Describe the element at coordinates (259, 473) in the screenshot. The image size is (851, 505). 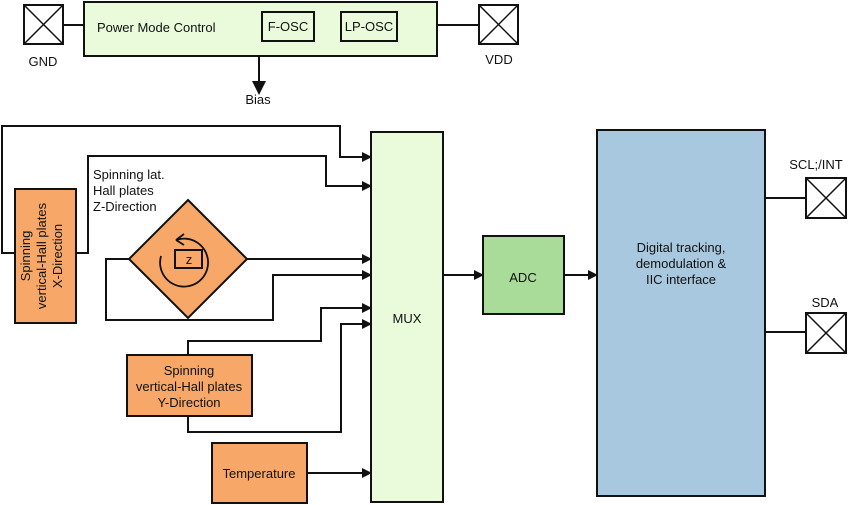
I see `temperature-label: Temperature` at that location.